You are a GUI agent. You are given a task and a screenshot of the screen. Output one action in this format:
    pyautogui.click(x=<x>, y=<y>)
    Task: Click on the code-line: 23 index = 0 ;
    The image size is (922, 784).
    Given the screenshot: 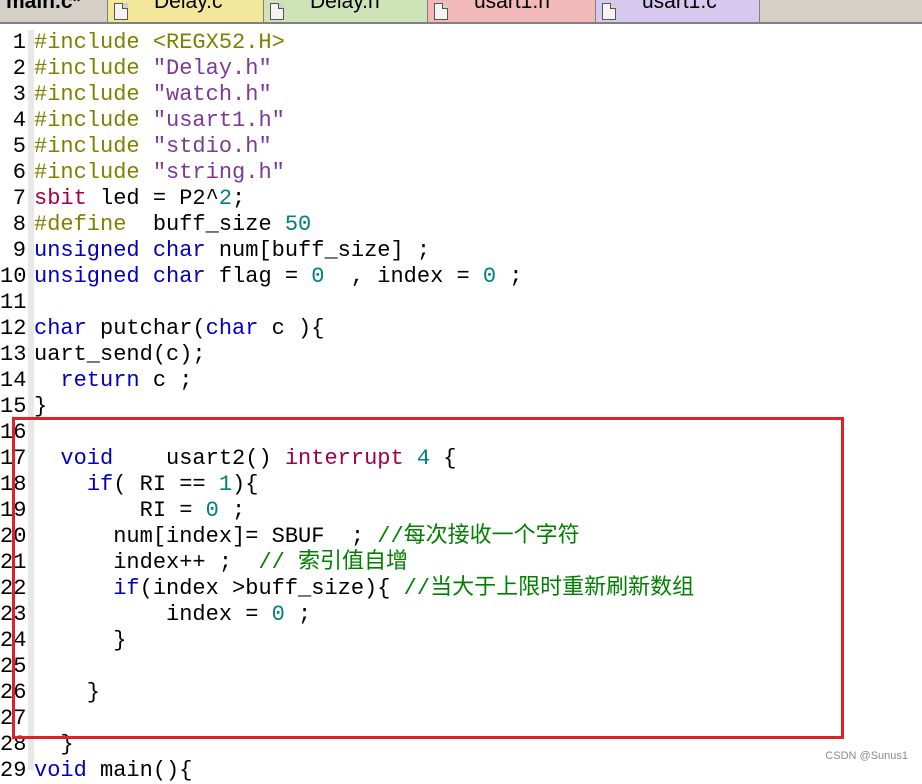 What is the action you would take?
    pyautogui.click(x=461, y=615)
    